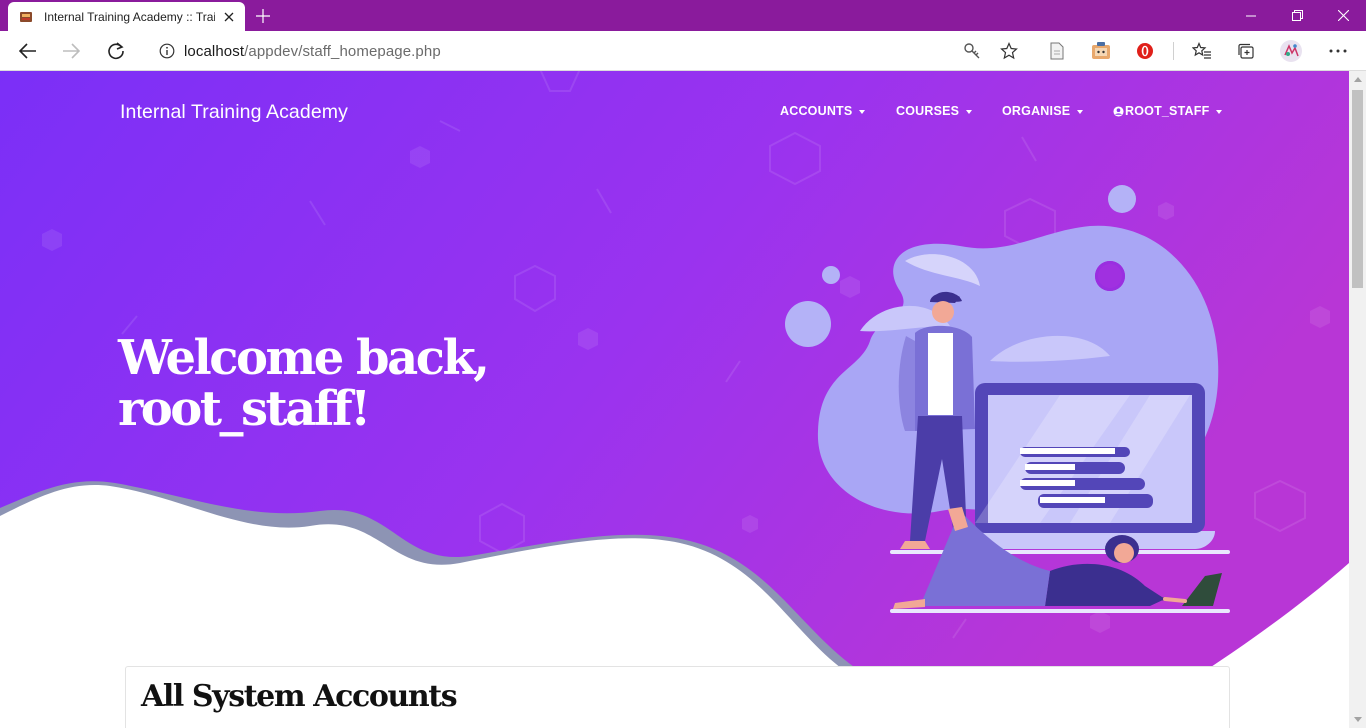  What do you see at coordinates (234, 112) in the screenshot?
I see `site-brand: Internal Training Academy` at bounding box center [234, 112].